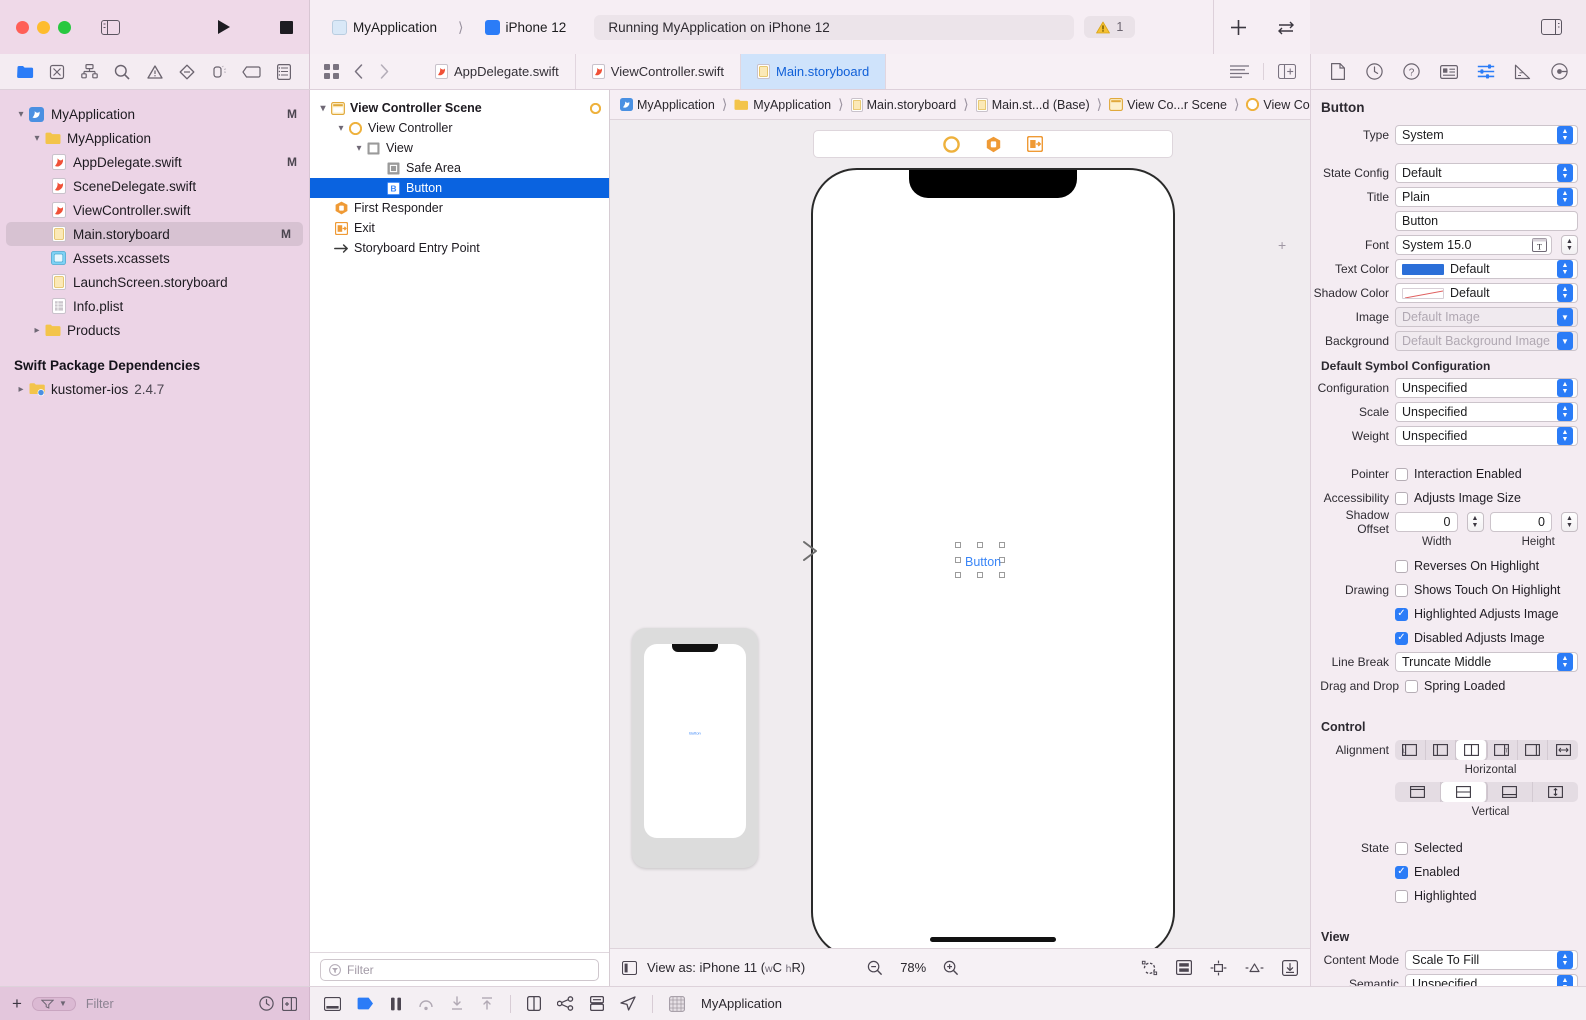  I want to click on semantic-select: Unspecified ▲▼, so click(1491, 980).